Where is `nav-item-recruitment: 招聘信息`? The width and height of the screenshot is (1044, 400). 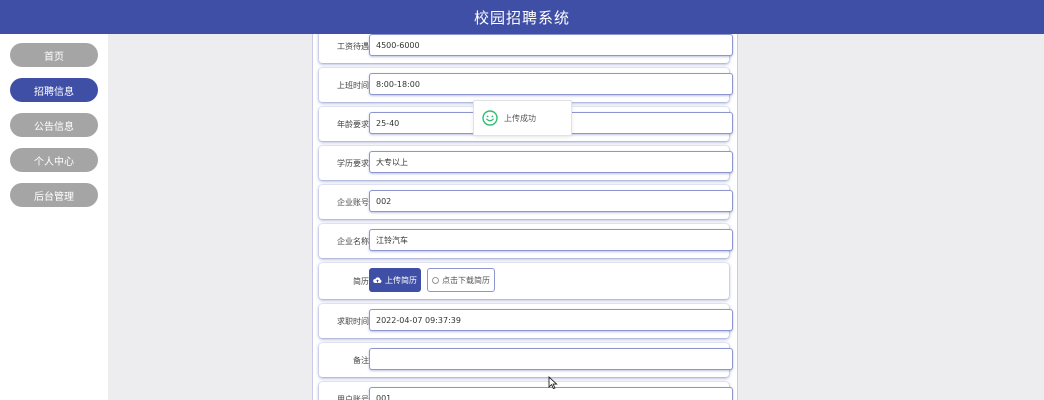 nav-item-recruitment: 招聘信息 is located at coordinates (54, 90).